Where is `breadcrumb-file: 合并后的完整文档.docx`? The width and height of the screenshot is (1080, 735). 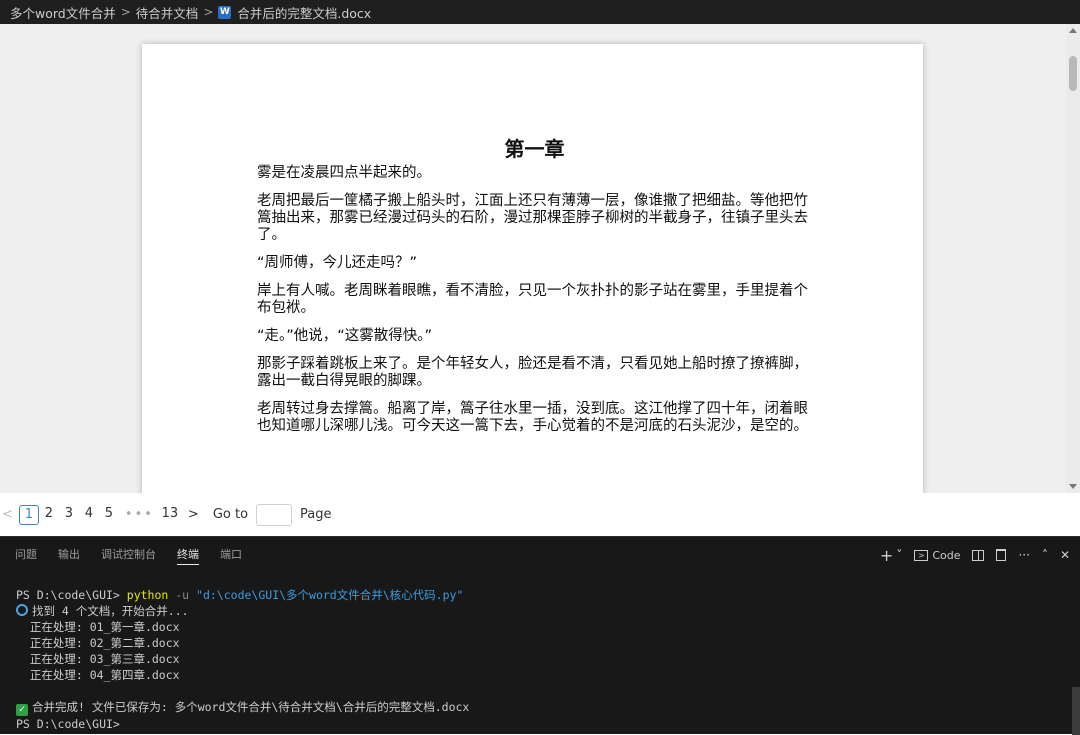
breadcrumb-file: 合并后的完整文档.docx is located at coordinates (304, 12).